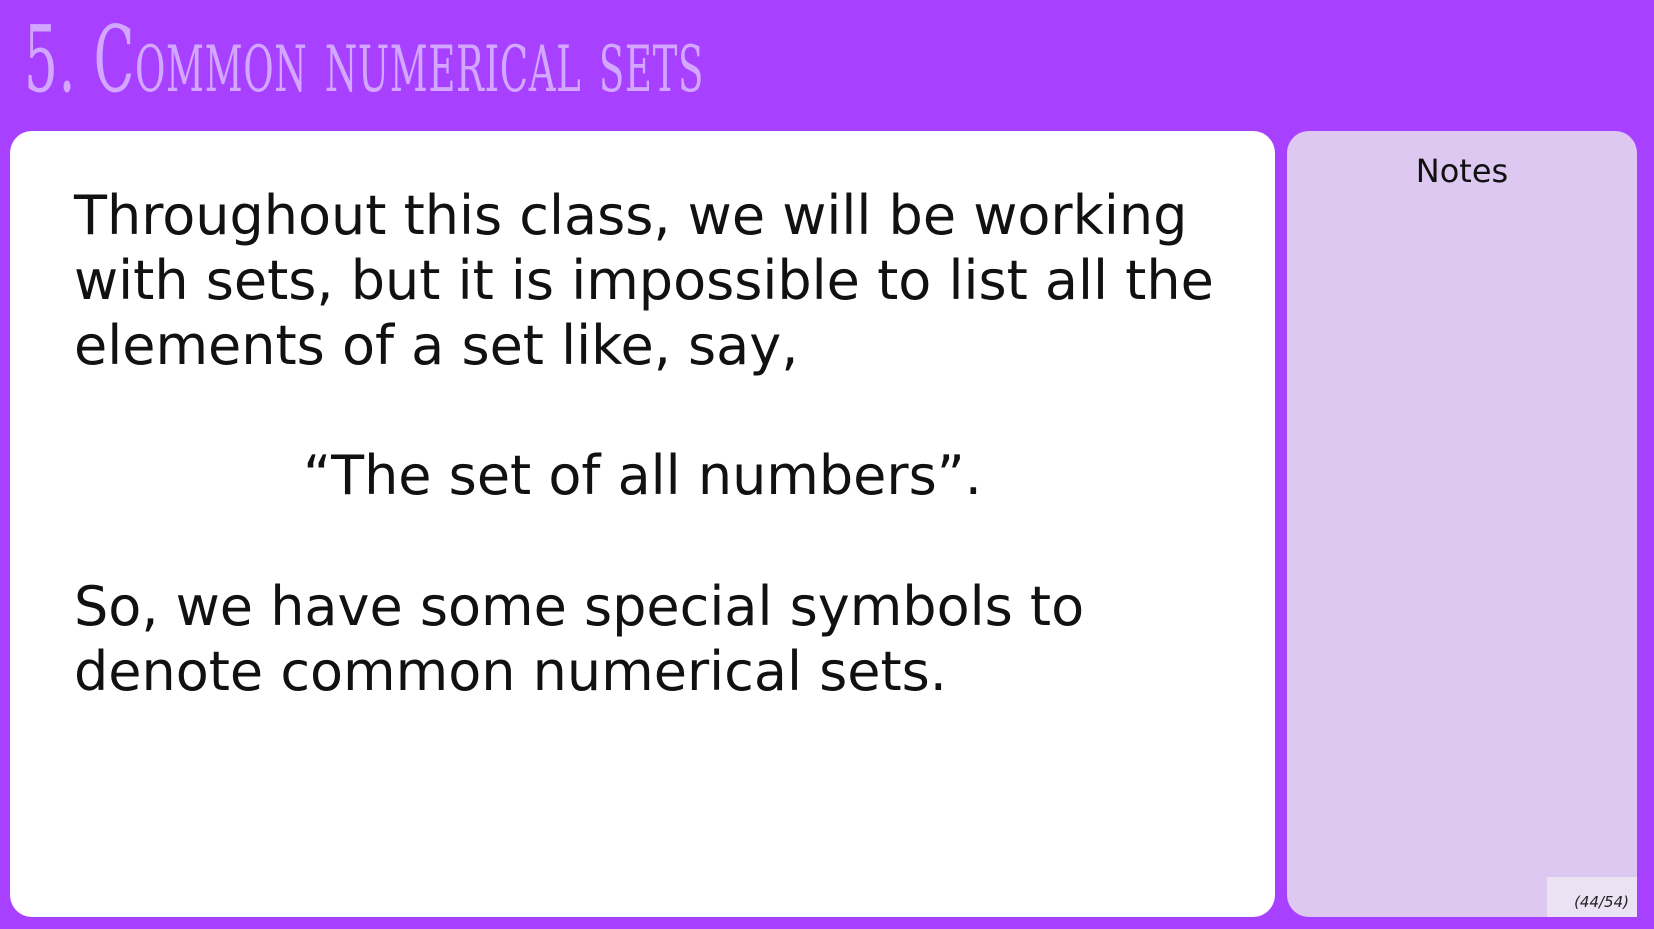  I want to click on page-number-box: (44/54), so click(1592, 897).